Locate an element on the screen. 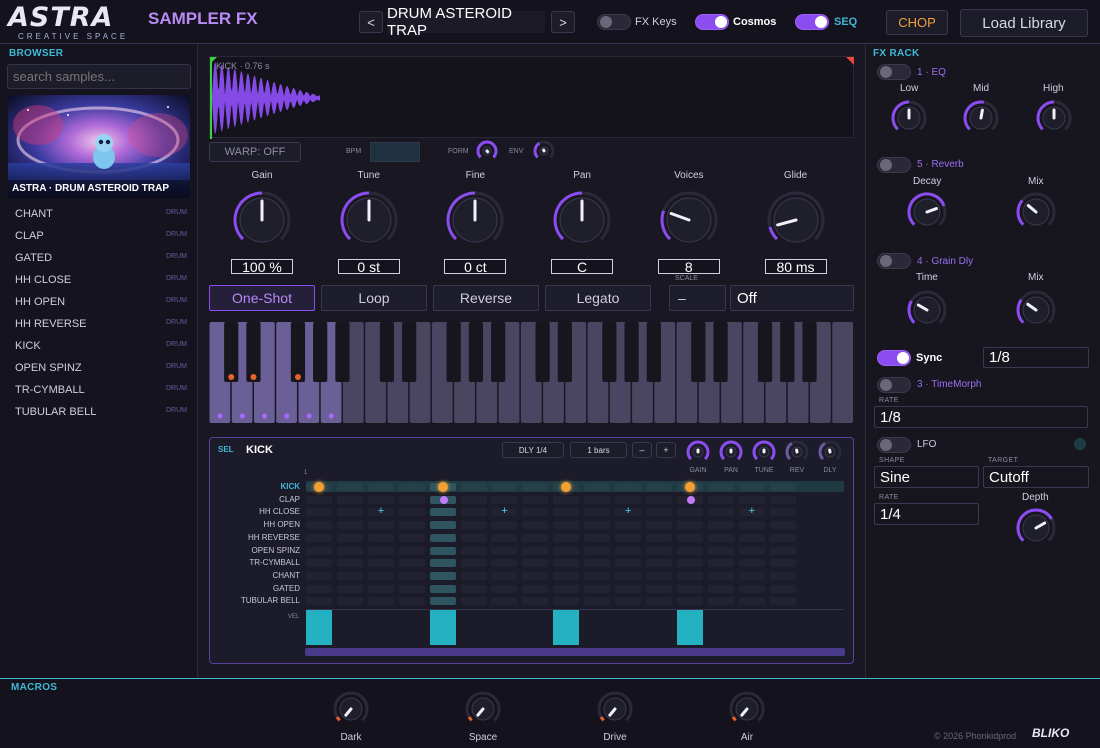  chop-button: CHOP is located at coordinates (917, 22).